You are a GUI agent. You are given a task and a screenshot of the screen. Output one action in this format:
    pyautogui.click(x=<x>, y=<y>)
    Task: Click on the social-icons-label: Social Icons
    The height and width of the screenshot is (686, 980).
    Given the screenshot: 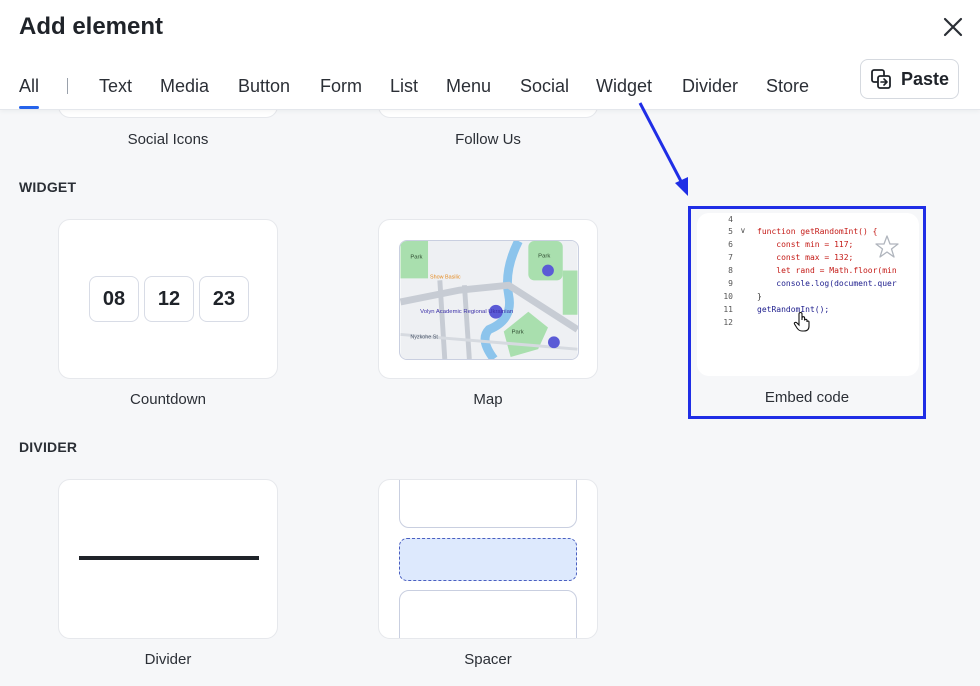 What is the action you would take?
    pyautogui.click(x=168, y=139)
    